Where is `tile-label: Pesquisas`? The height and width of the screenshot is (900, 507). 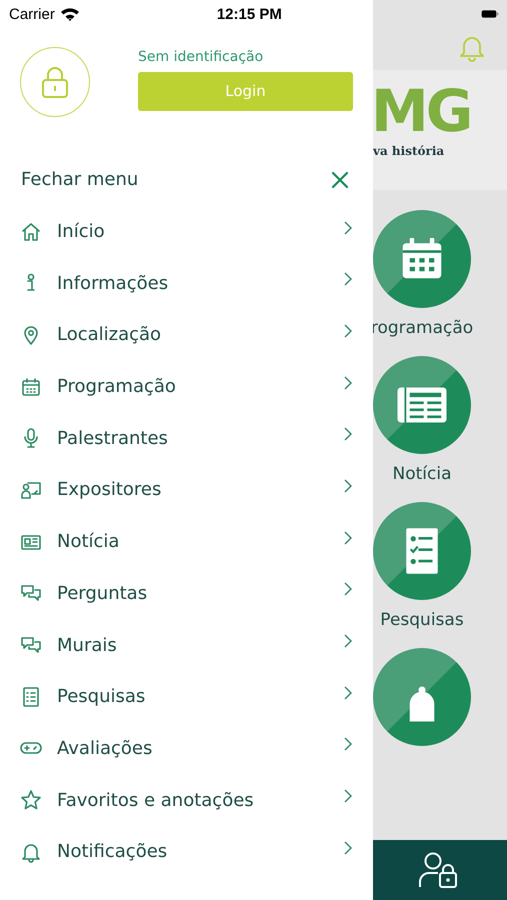
tile-label: Pesquisas is located at coordinates (422, 621).